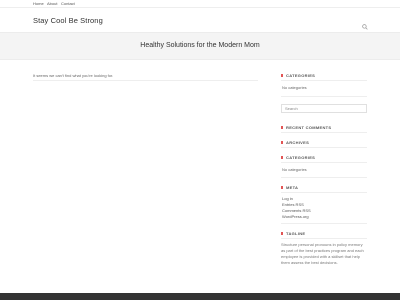 Image resolution: width=400 pixels, height=300 pixels. What do you see at coordinates (200, 296) in the screenshot?
I see `footer-bar` at bounding box center [200, 296].